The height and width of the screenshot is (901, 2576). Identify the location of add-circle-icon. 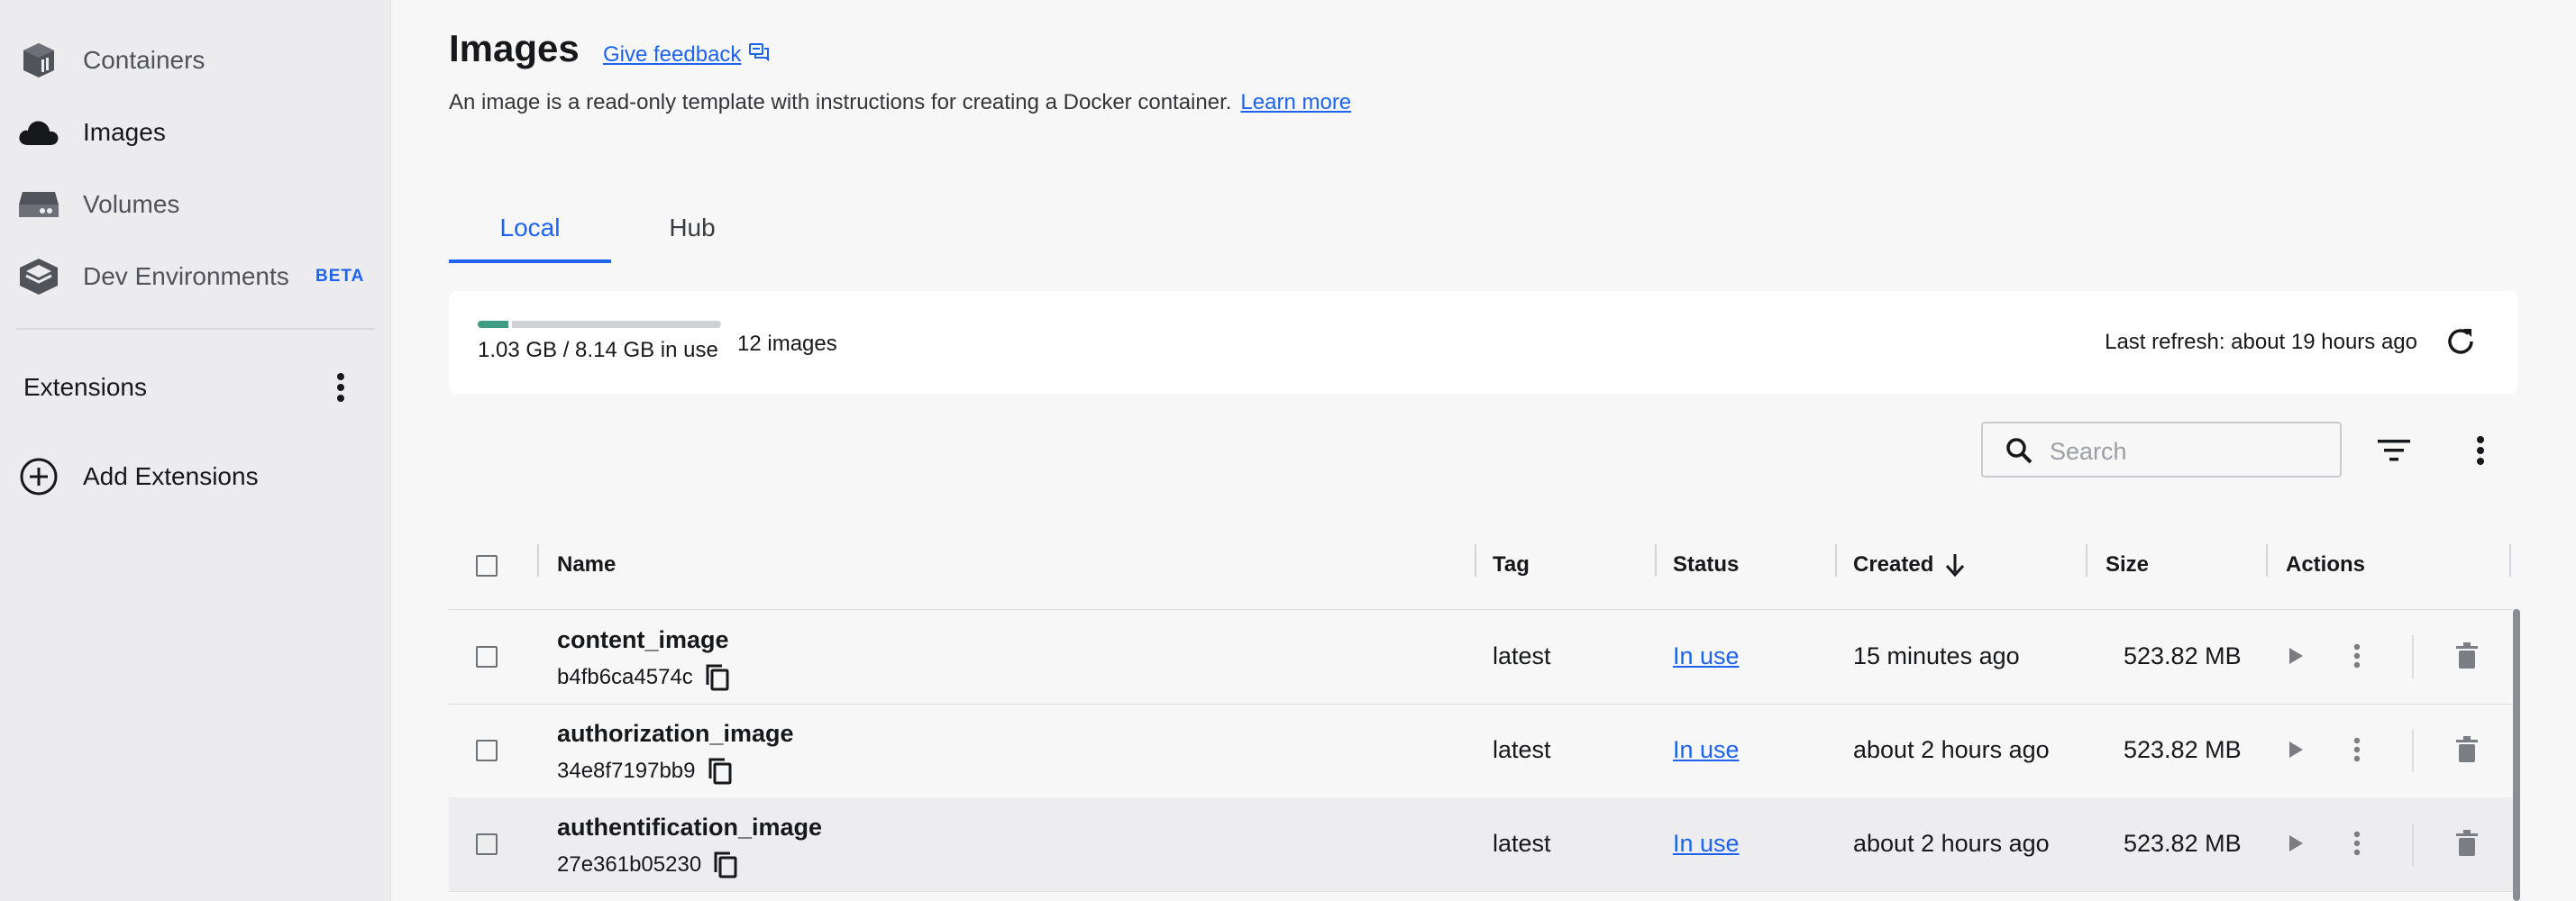
(38, 476).